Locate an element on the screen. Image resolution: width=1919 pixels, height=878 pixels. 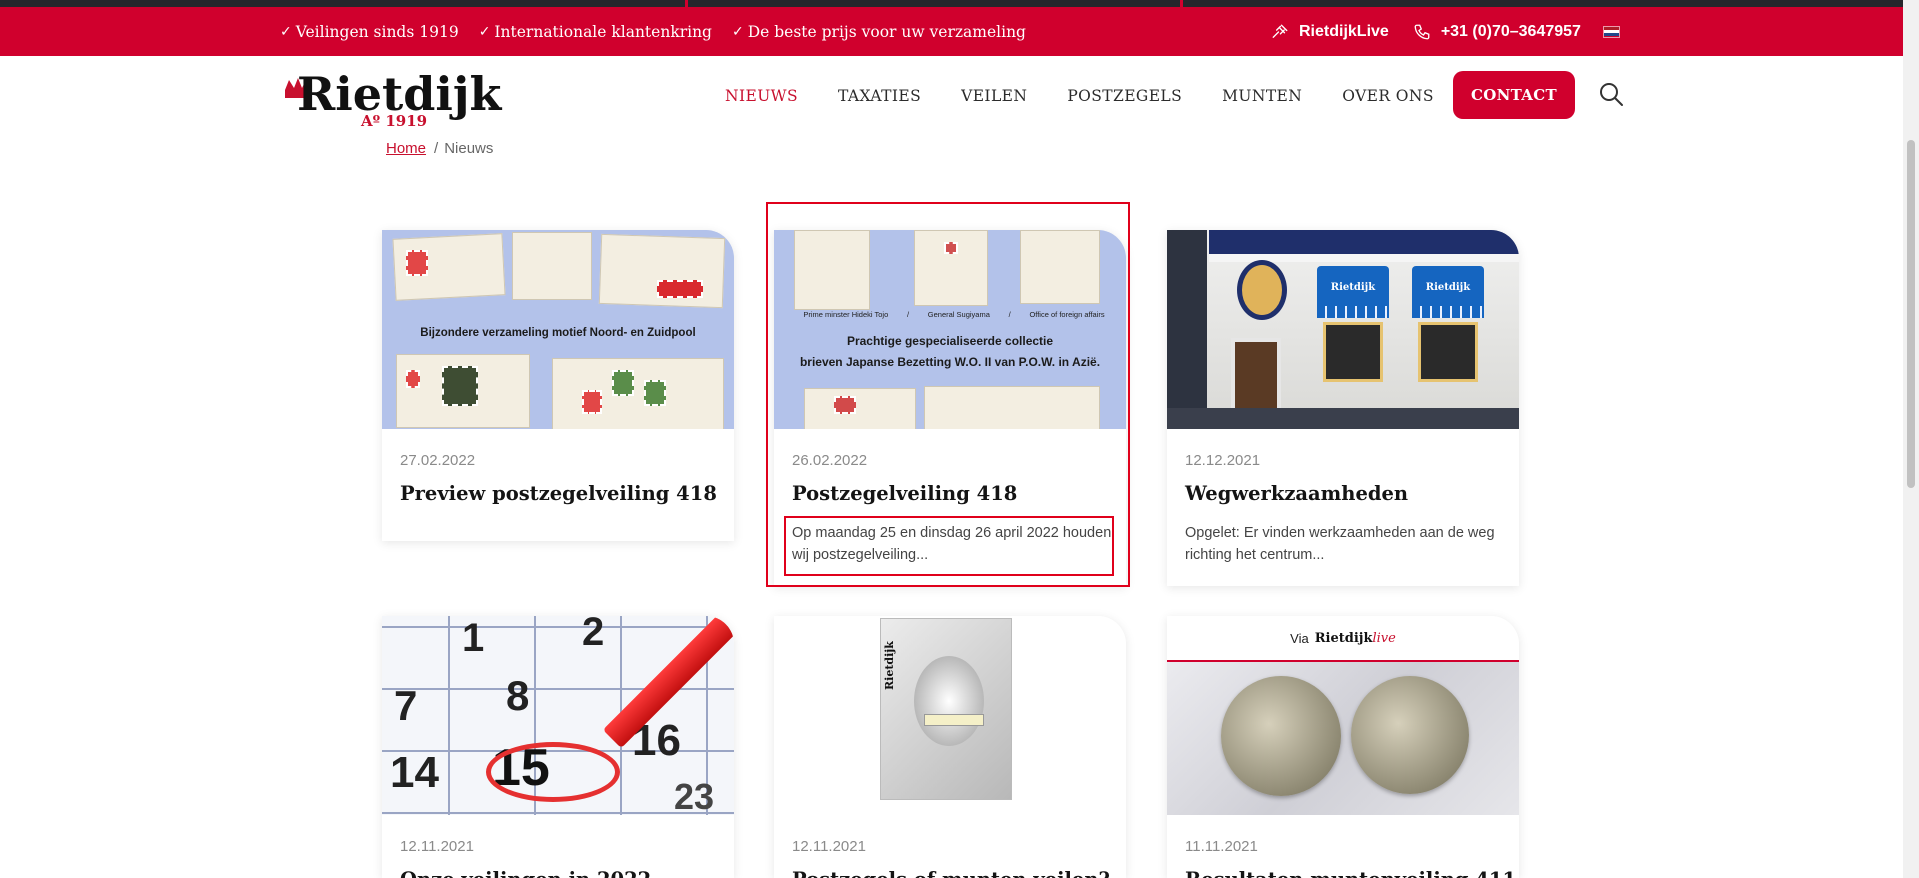
news-card-image: Via Rietdijk live is located at coordinates (1343, 715).